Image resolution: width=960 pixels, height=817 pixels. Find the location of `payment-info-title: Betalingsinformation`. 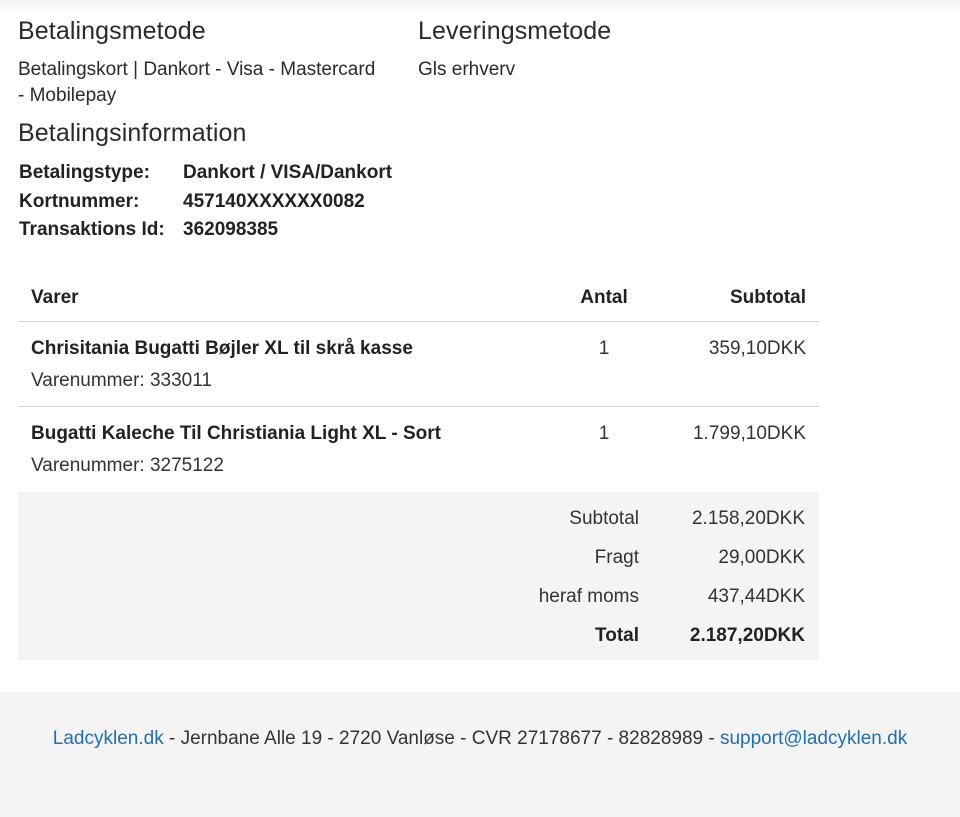

payment-info-title: Betalingsinformation is located at coordinates (132, 133).